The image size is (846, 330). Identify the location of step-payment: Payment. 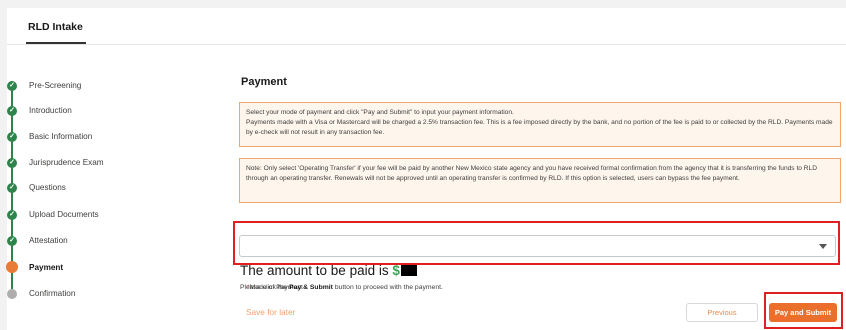
(106, 268).